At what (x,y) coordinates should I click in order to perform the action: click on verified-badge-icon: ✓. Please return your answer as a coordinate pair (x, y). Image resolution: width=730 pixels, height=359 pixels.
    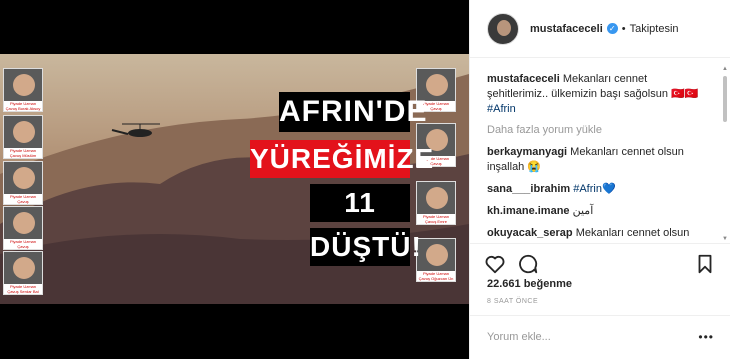
    Looking at the image, I should click on (612, 28).